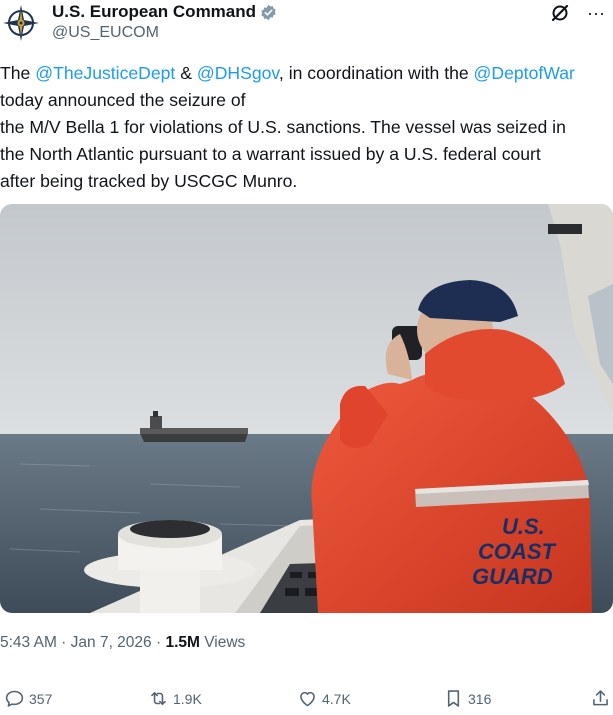 Image resolution: width=613 pixels, height=715 pixels. What do you see at coordinates (524, 73) in the screenshot?
I see `mention-dept-of-war: @DeptofWar` at bounding box center [524, 73].